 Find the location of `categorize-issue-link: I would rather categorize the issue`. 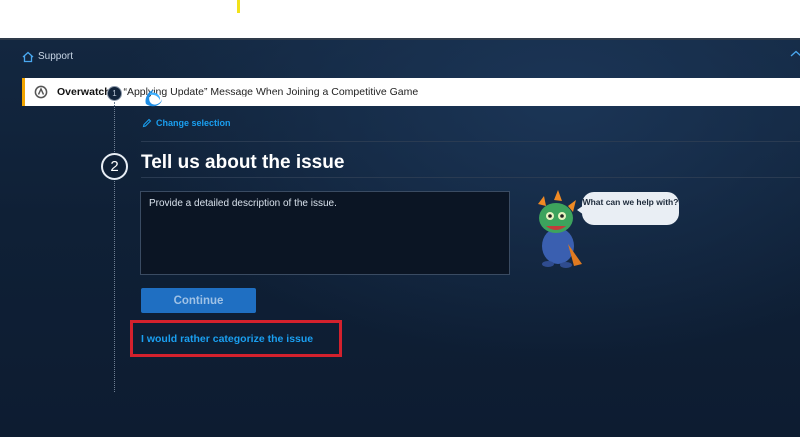

categorize-issue-link: I would rather categorize the issue is located at coordinates (227, 339).